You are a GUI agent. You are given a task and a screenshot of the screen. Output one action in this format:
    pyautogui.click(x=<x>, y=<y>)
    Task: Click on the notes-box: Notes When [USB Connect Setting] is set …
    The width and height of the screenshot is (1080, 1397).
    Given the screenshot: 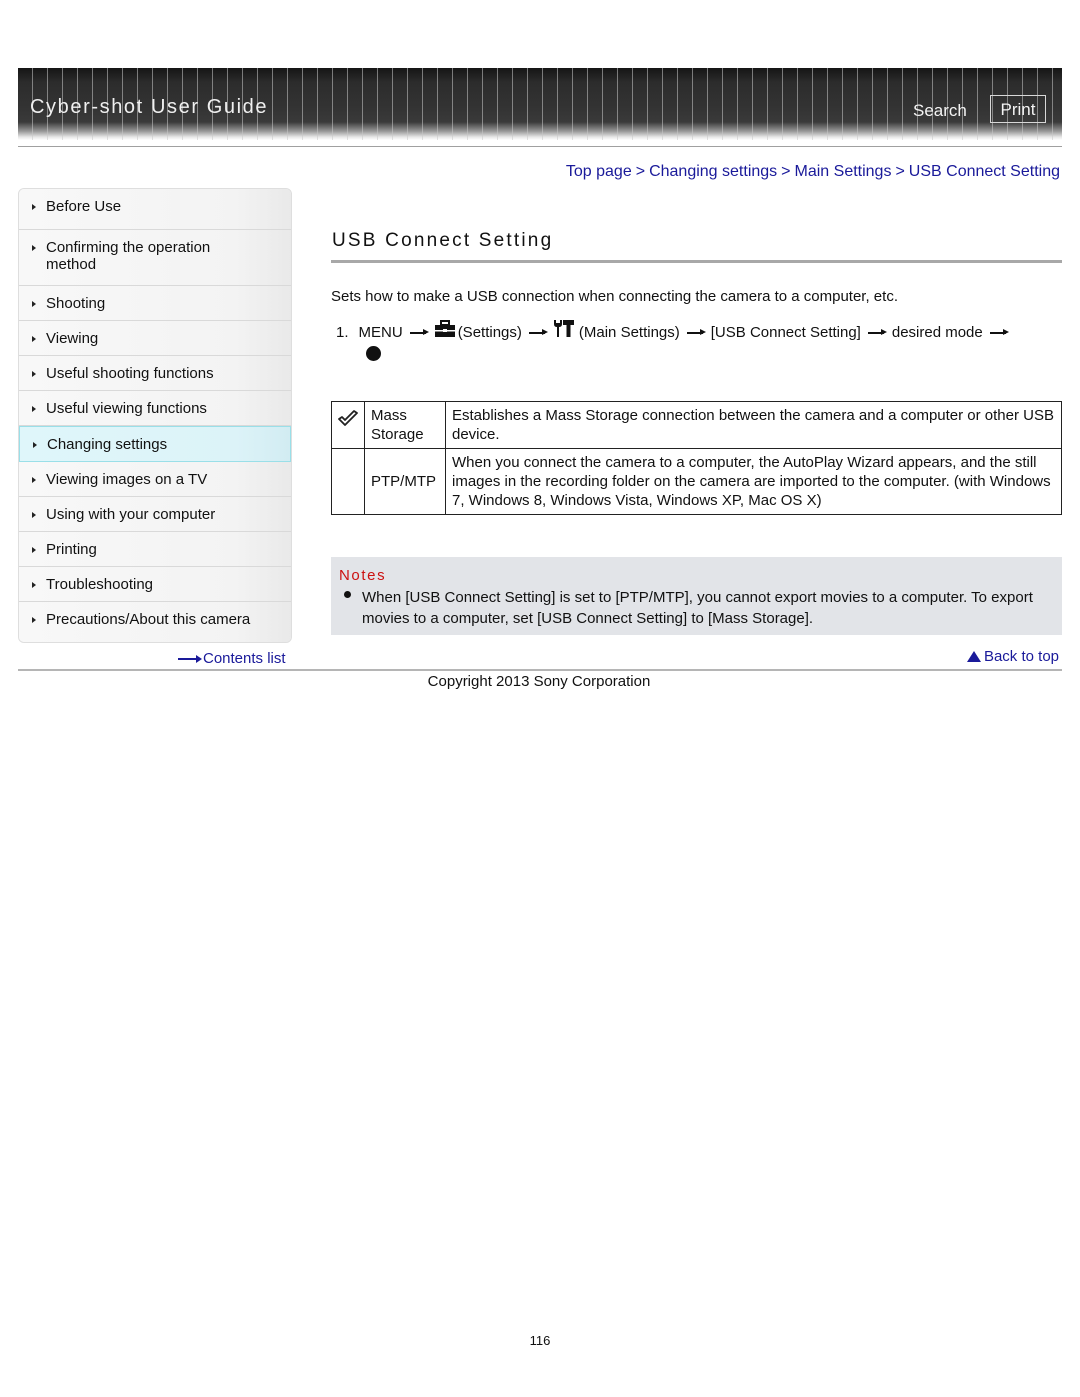 What is the action you would take?
    pyautogui.click(x=696, y=596)
    